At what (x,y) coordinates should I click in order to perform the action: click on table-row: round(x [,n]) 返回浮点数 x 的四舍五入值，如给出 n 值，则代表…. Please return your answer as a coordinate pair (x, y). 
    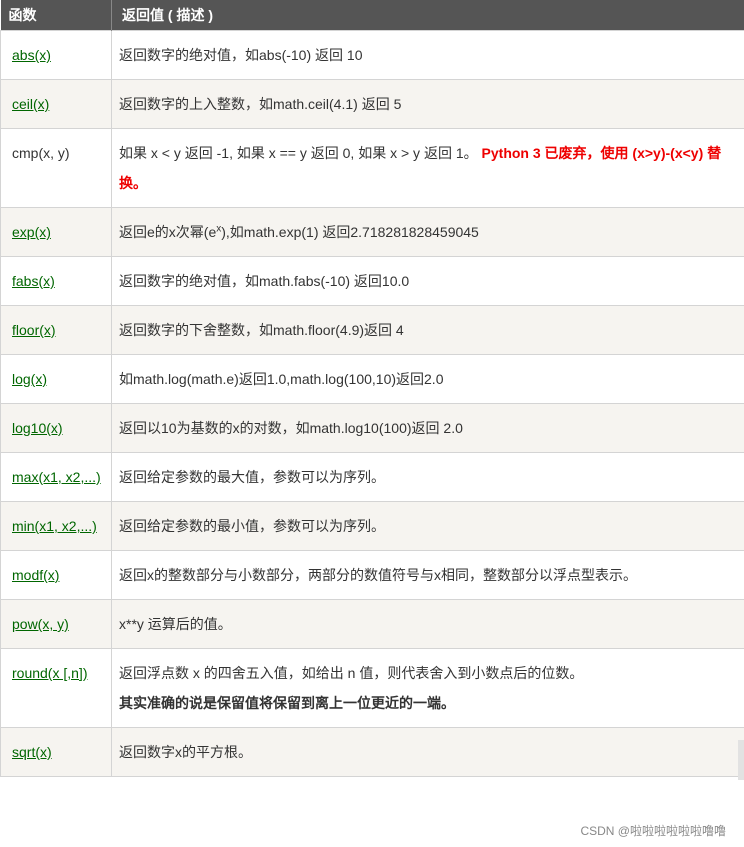
    Looking at the image, I should click on (372, 688).